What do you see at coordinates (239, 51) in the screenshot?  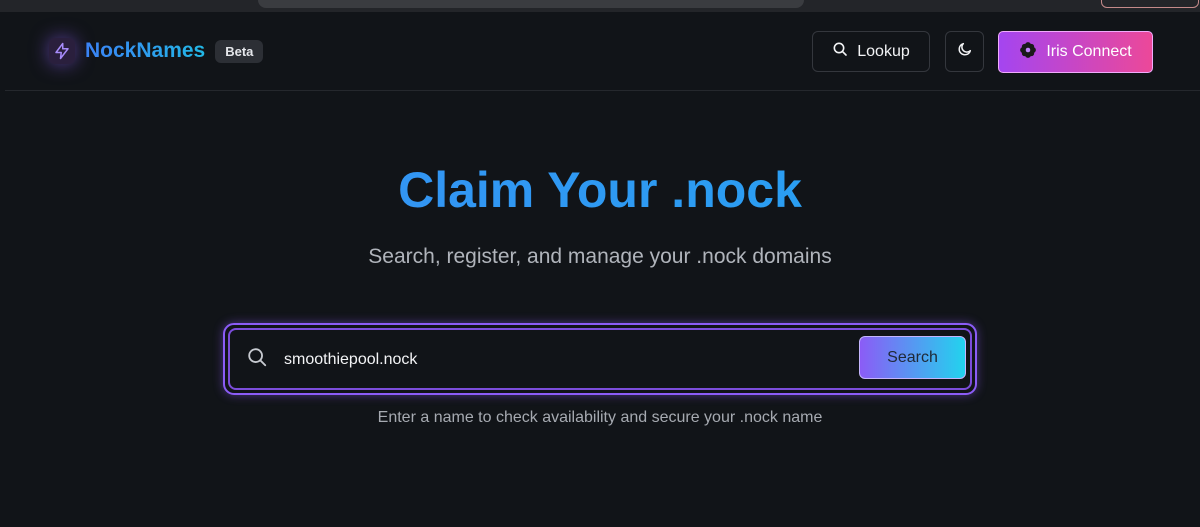 I see `beta-badge: Beta` at bounding box center [239, 51].